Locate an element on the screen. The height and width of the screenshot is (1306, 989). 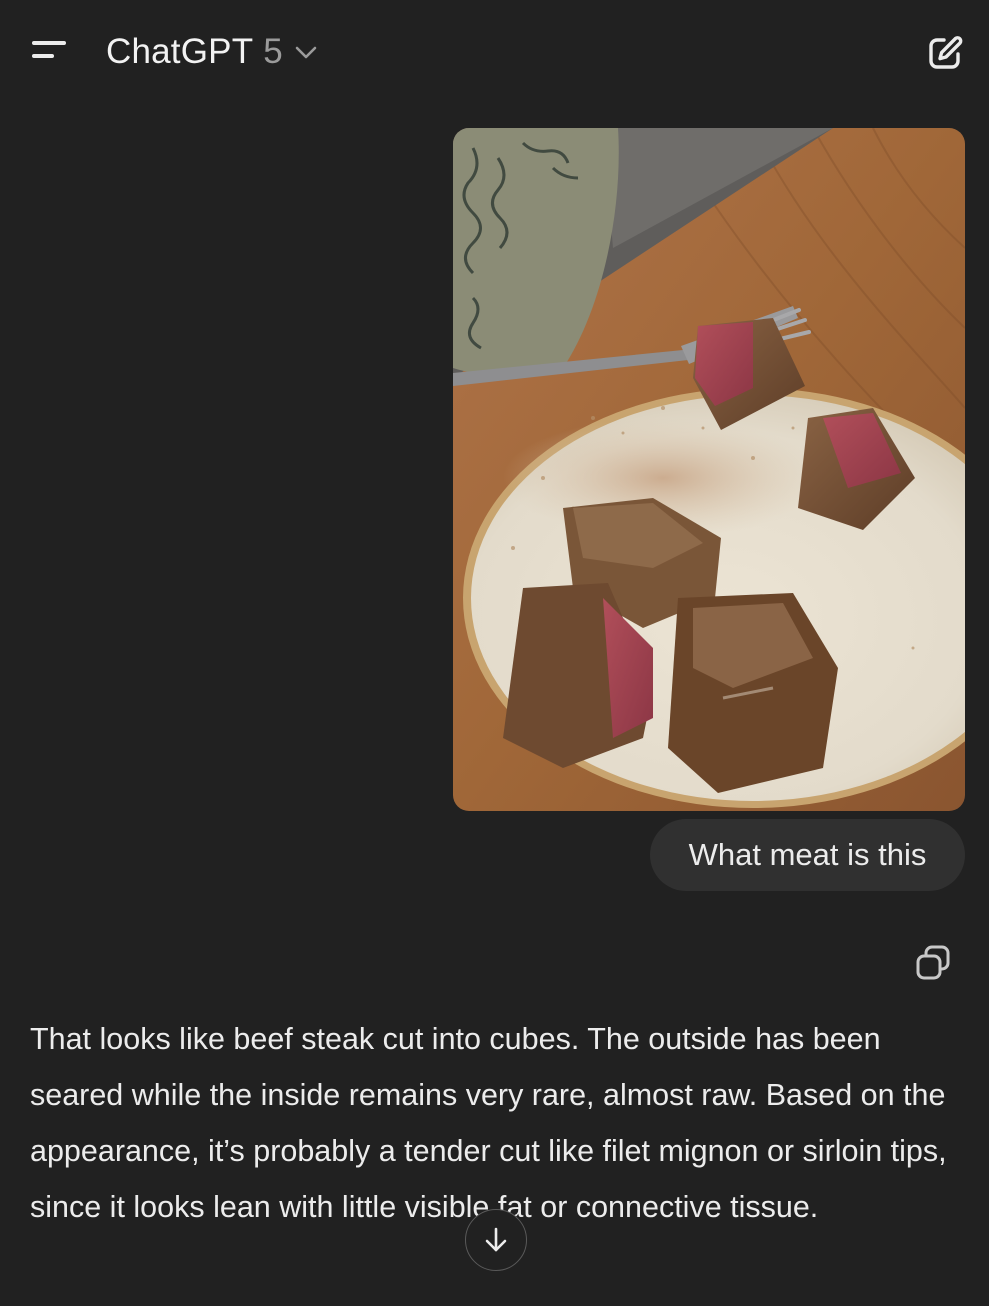
user-message-text: What meat is this is located at coordinates (807, 854).